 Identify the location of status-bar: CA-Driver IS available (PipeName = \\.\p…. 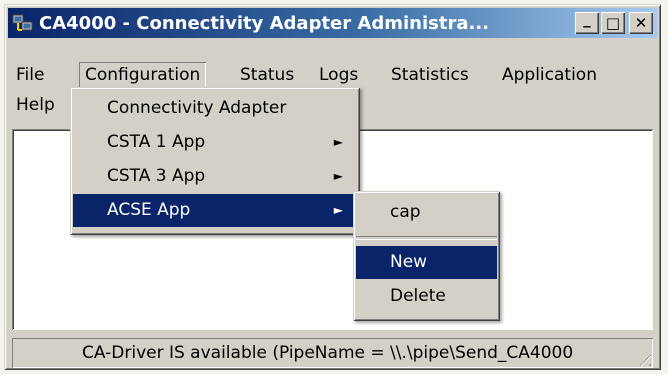
(332, 353).